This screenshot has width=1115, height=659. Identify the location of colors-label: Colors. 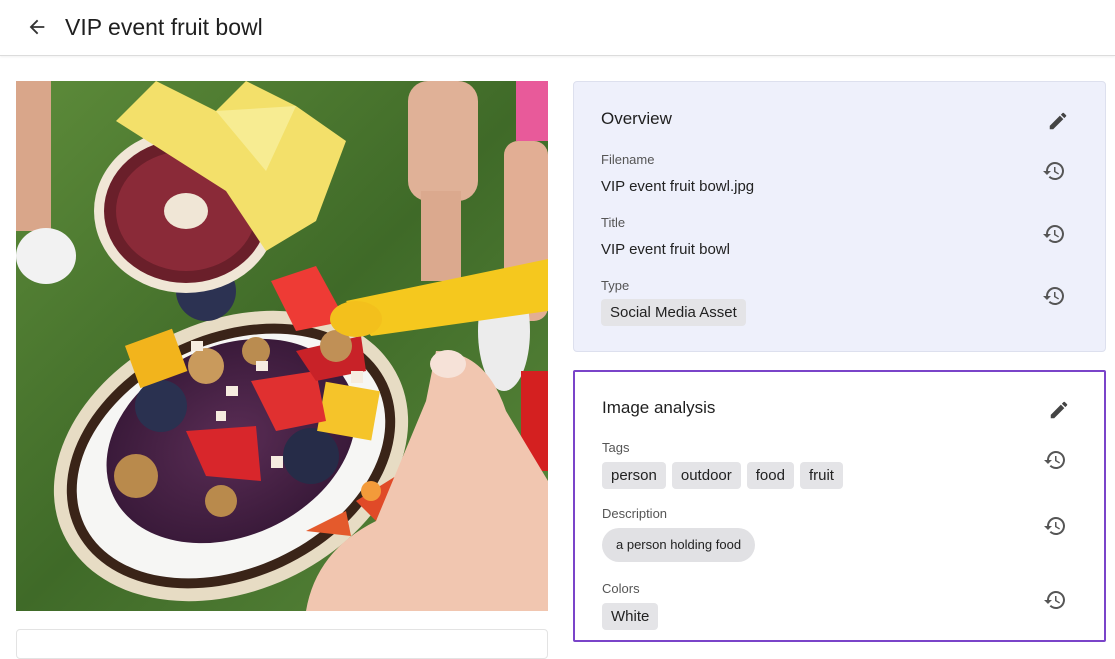
(621, 588).